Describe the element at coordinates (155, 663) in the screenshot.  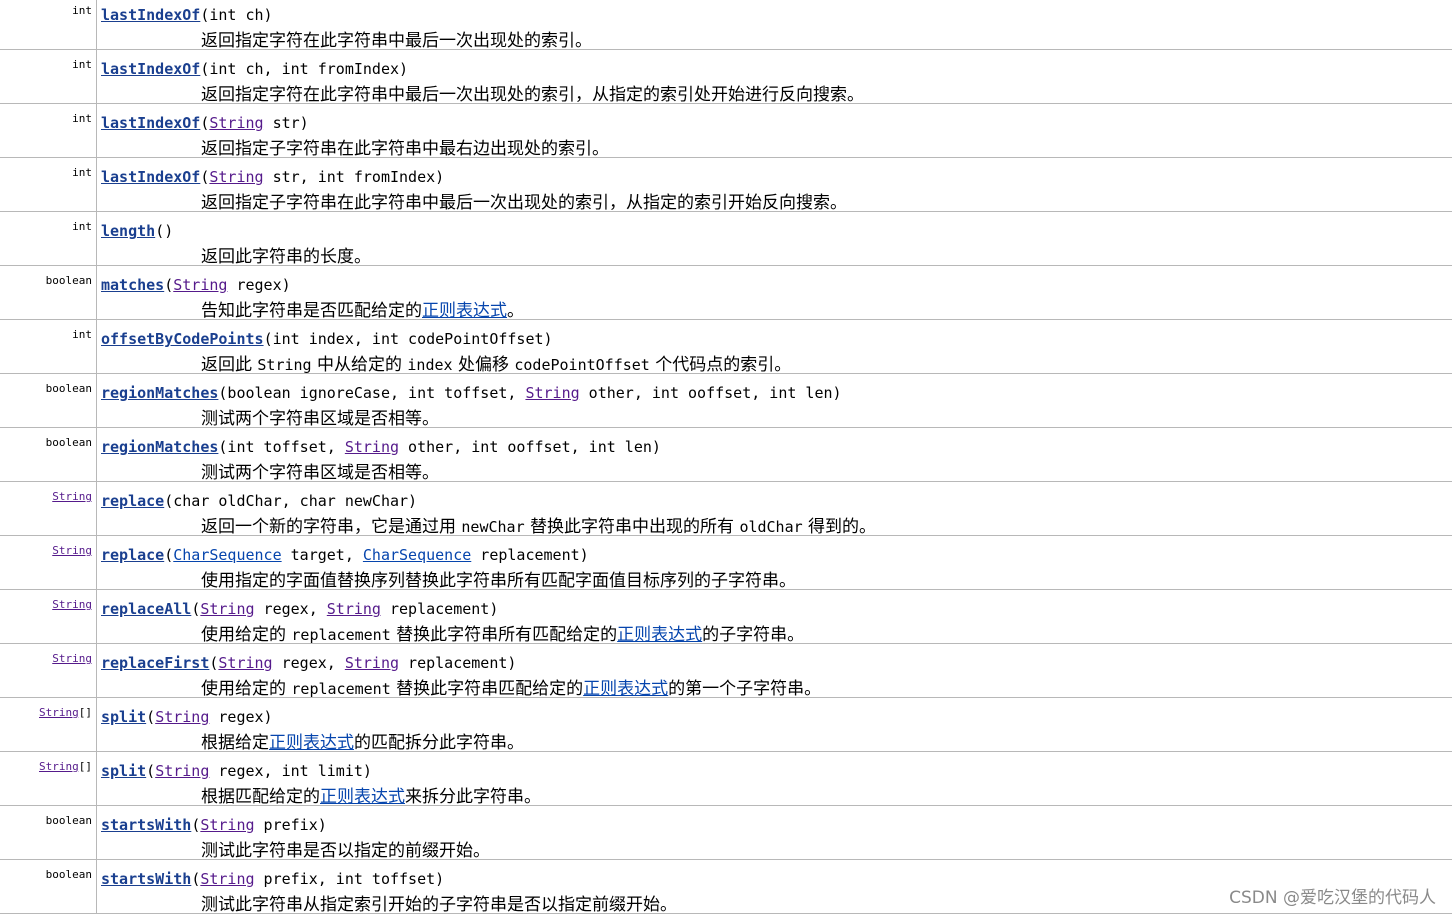
I see `method-name-link: replaceFirst` at that location.